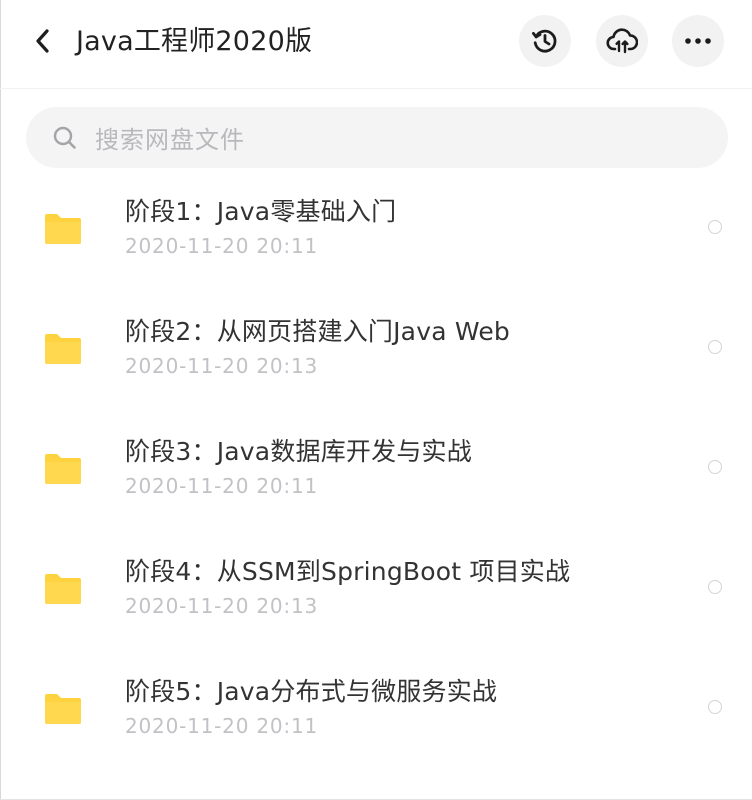 Image resolution: width=752 pixels, height=800 pixels. Describe the element at coordinates (298, 451) in the screenshot. I see `folder-name: 阶段3：Java数据库开发与实战` at that location.